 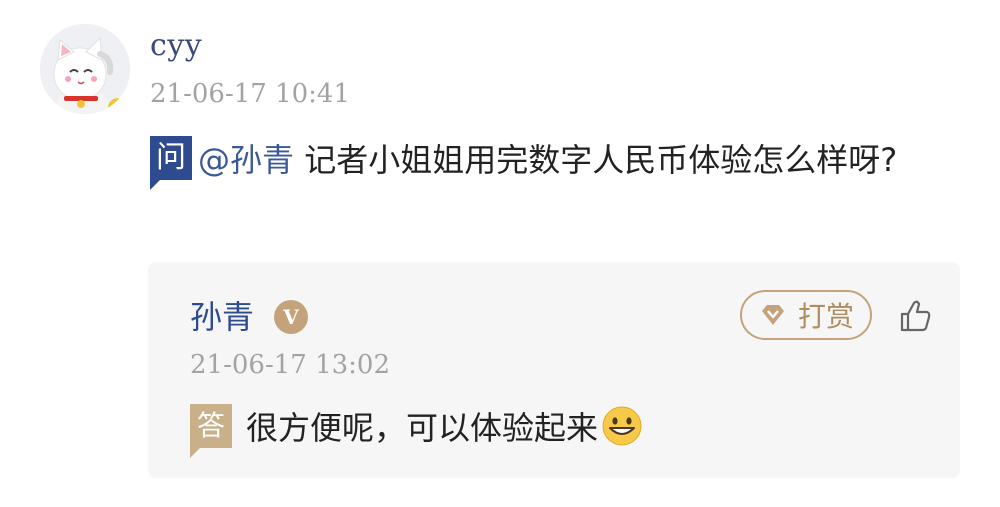 I want to click on thumbs-up-icon, so click(x=914, y=316).